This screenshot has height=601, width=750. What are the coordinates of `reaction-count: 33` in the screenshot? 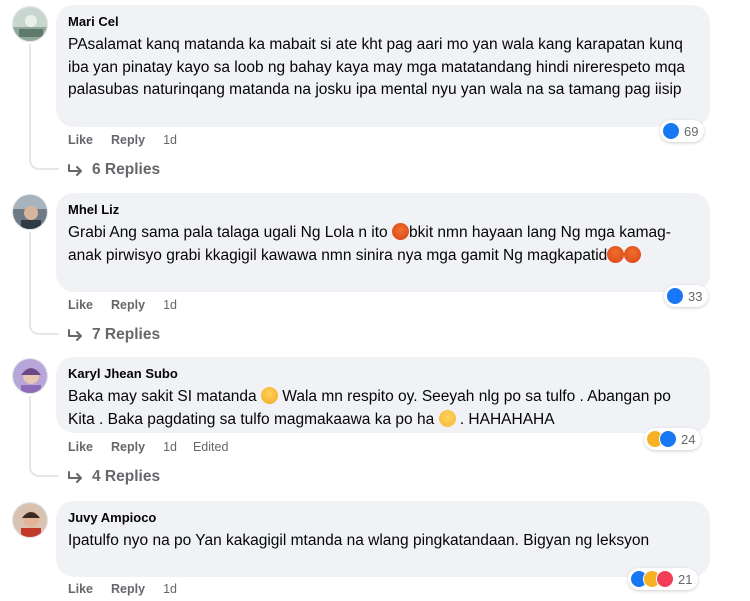 It's located at (695, 296).